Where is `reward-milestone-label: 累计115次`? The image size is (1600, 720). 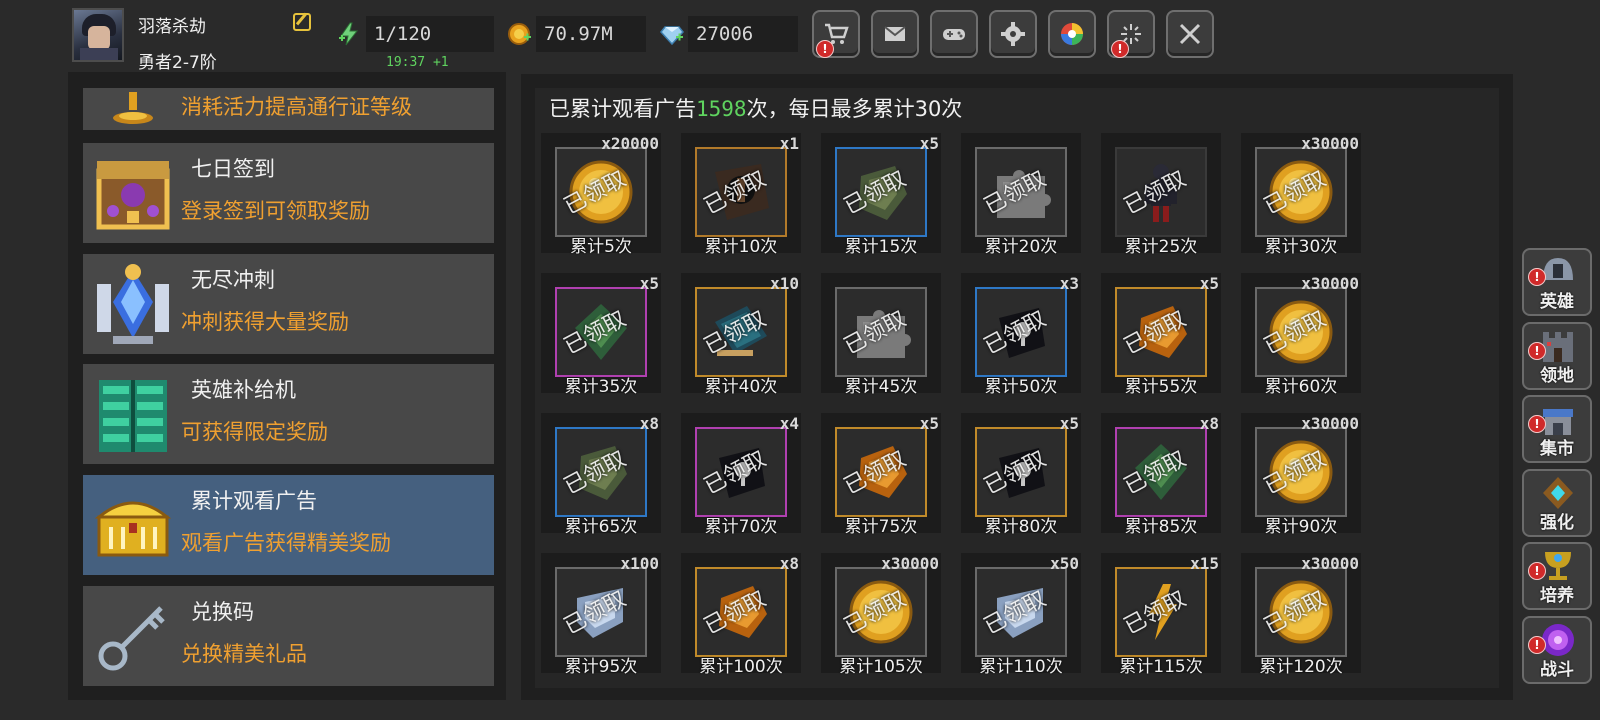 reward-milestone-label: 累计115次 is located at coordinates (1161, 667).